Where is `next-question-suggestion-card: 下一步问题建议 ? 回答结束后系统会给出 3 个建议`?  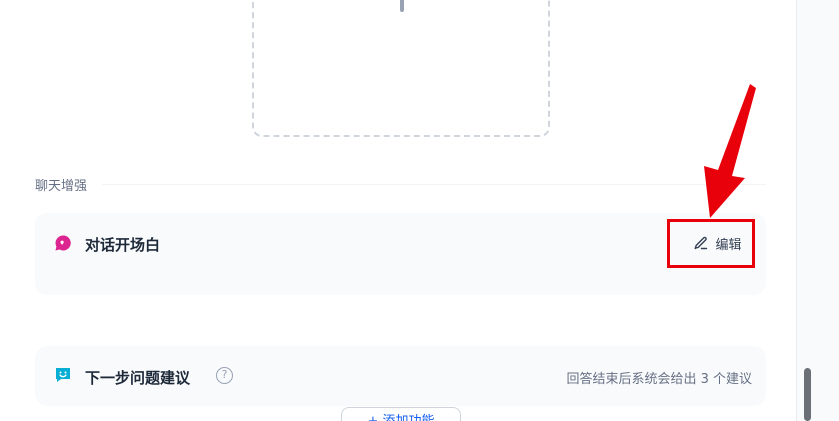
next-question-suggestion-card: 下一步问题建议 ? 回答结束后系统会给出 3 个建议 is located at coordinates (400, 376).